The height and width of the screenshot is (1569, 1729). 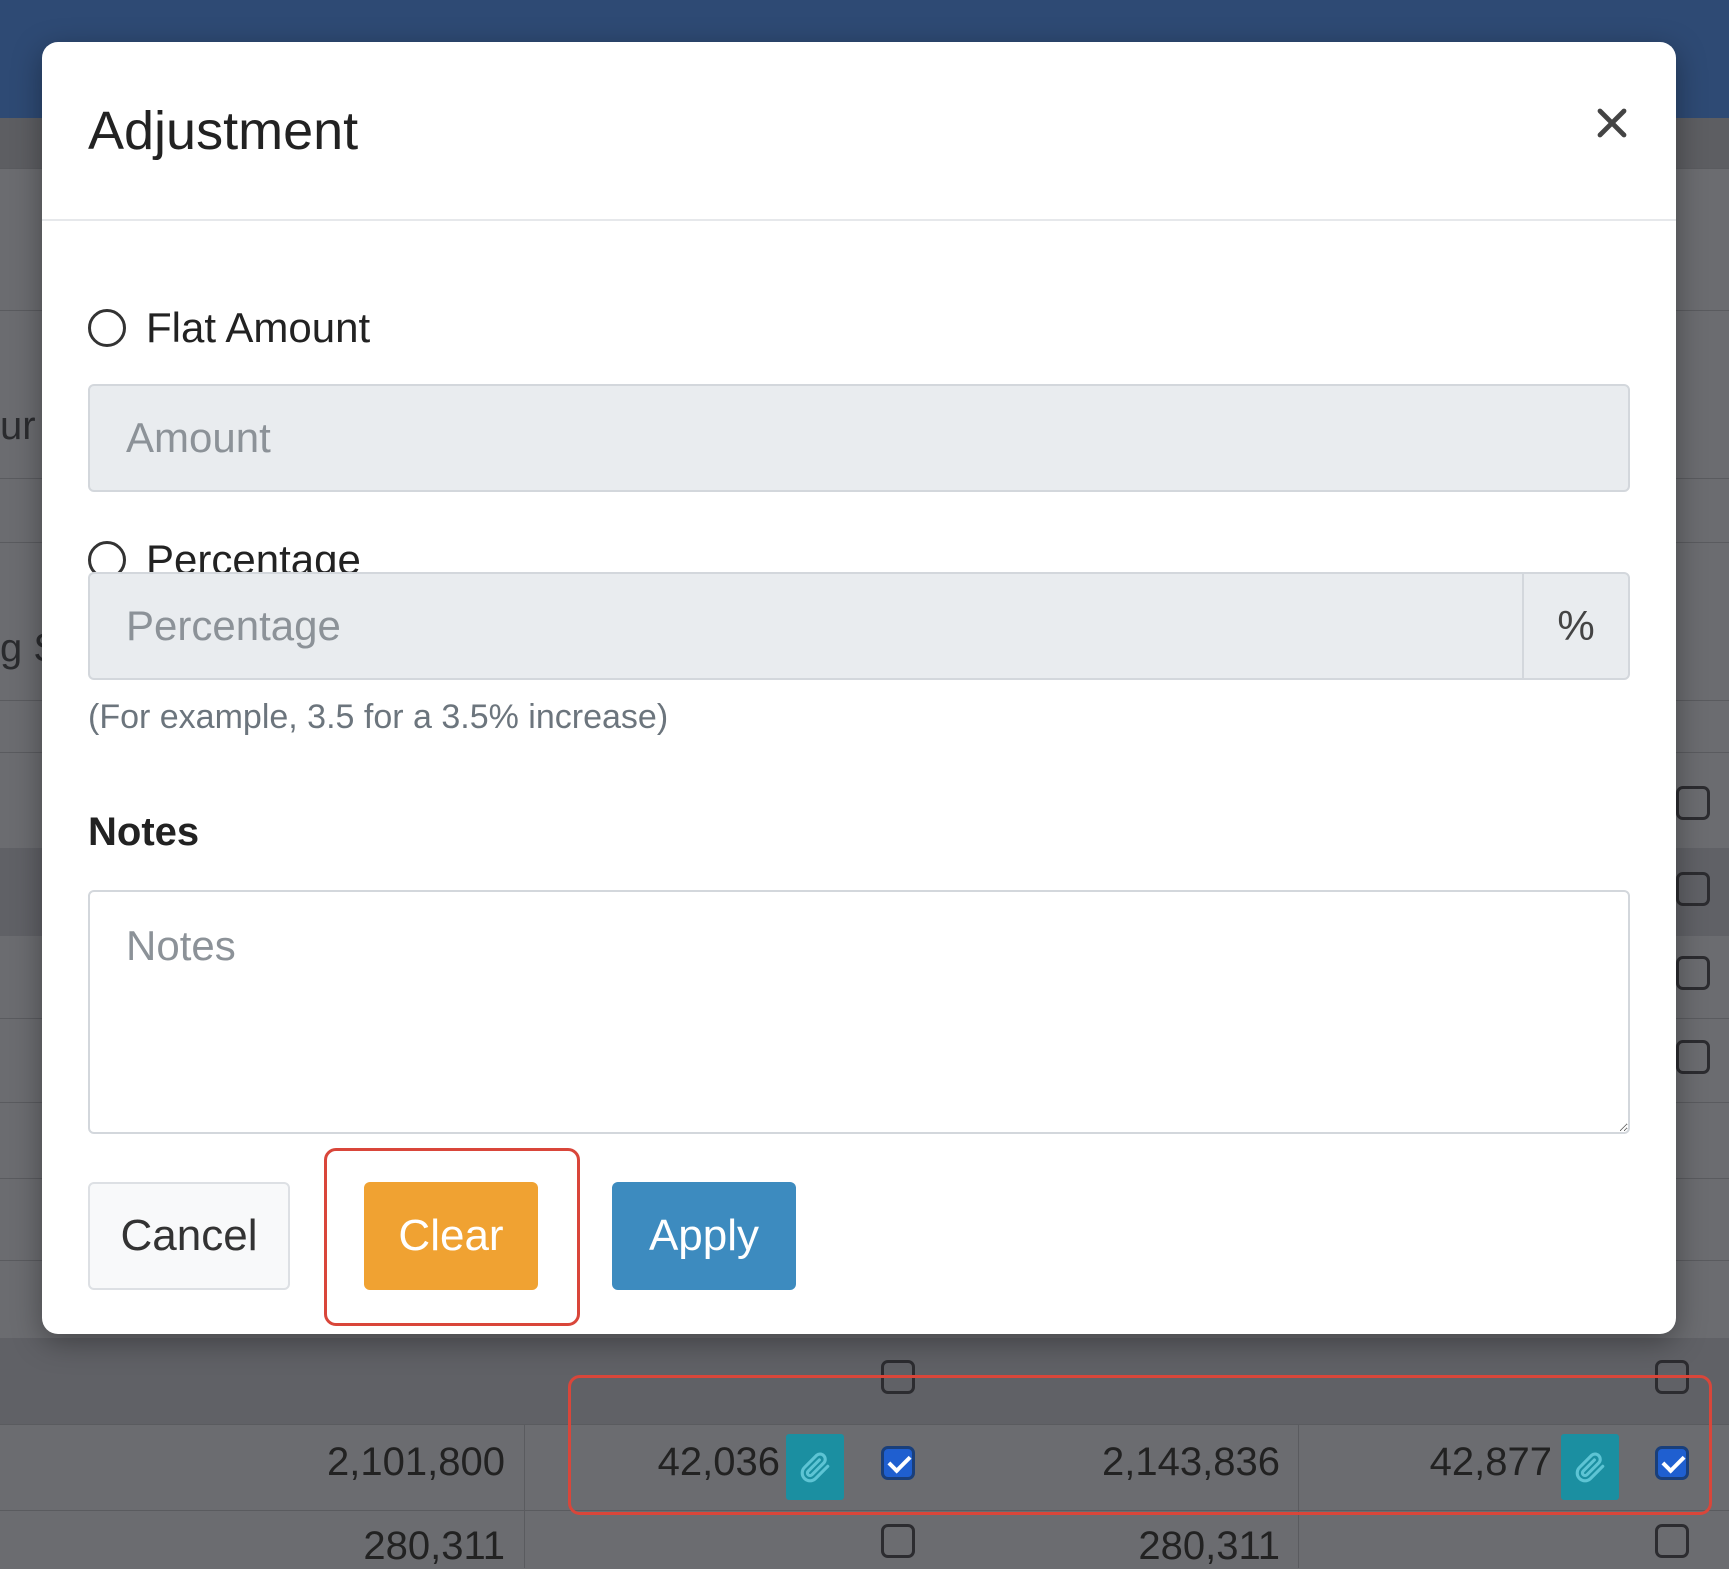 What do you see at coordinates (18, 426) in the screenshot?
I see `background-text-fragment: ur` at bounding box center [18, 426].